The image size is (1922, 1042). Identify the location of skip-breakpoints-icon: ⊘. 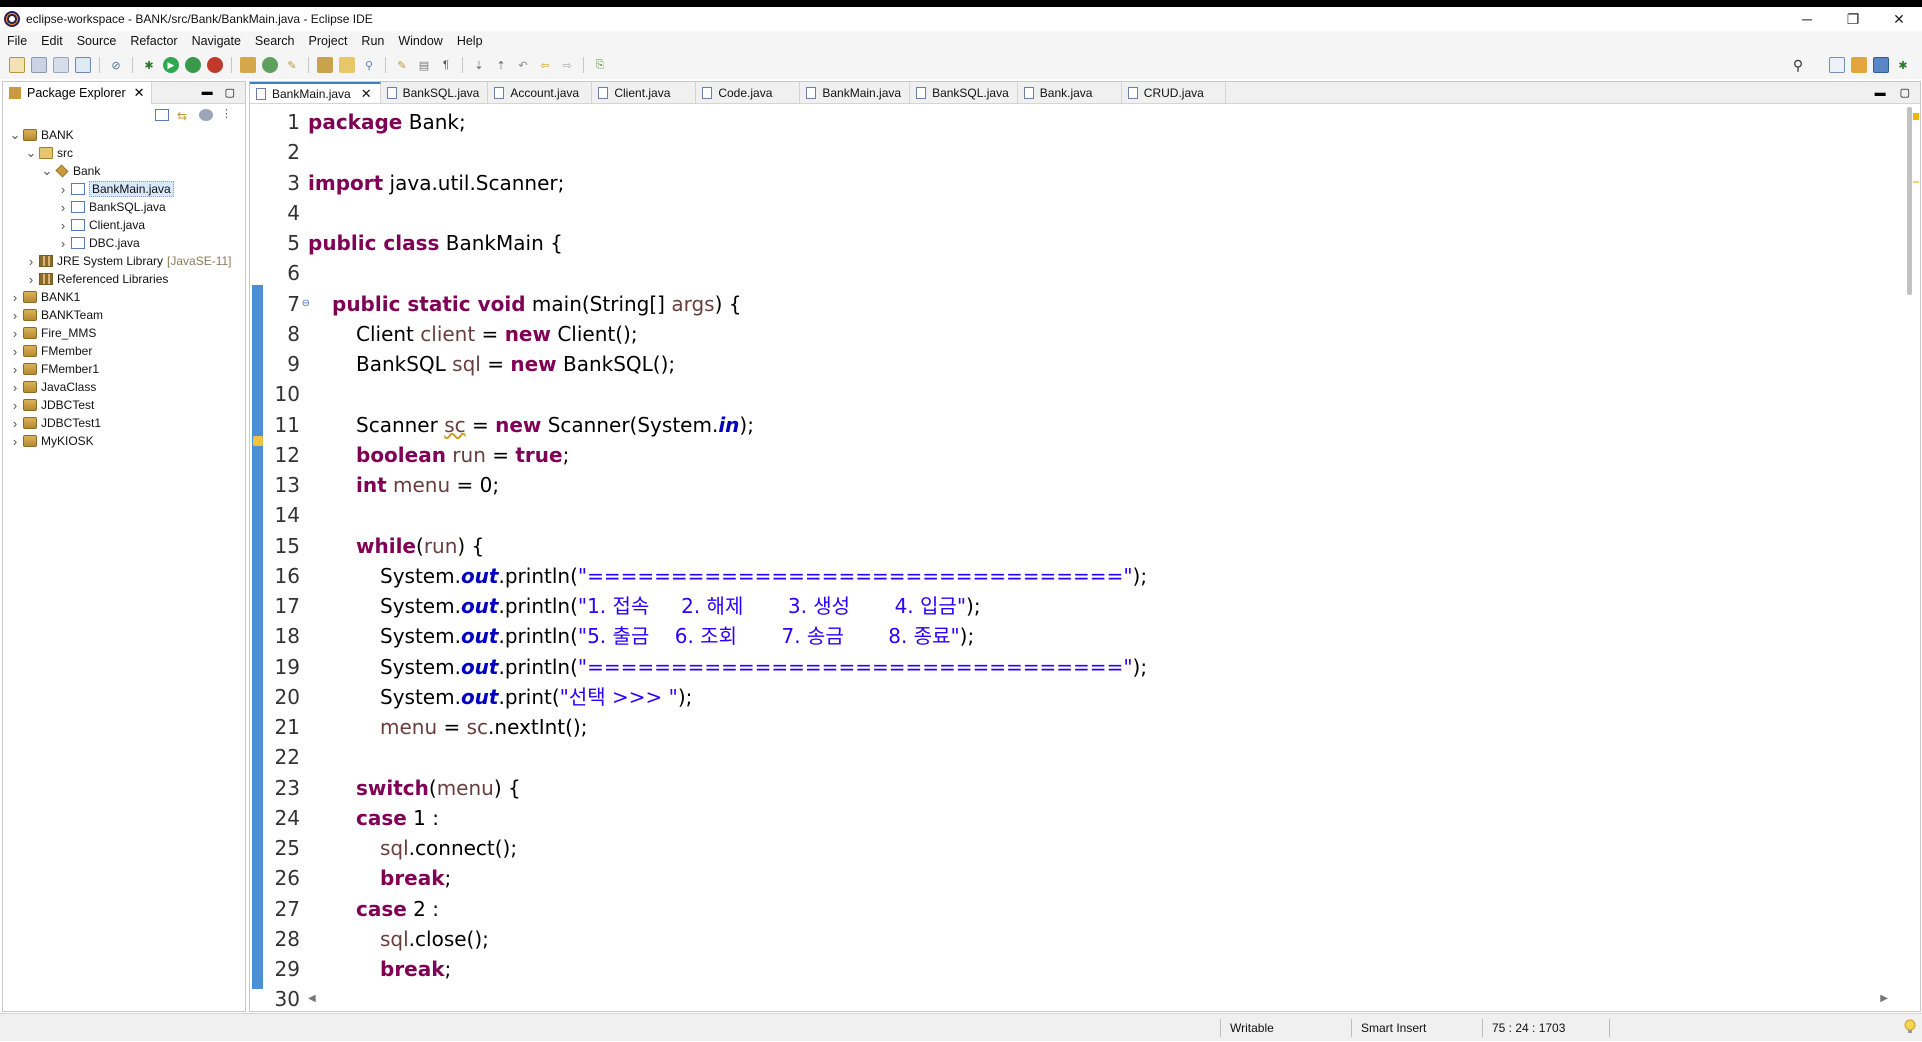
(116, 65).